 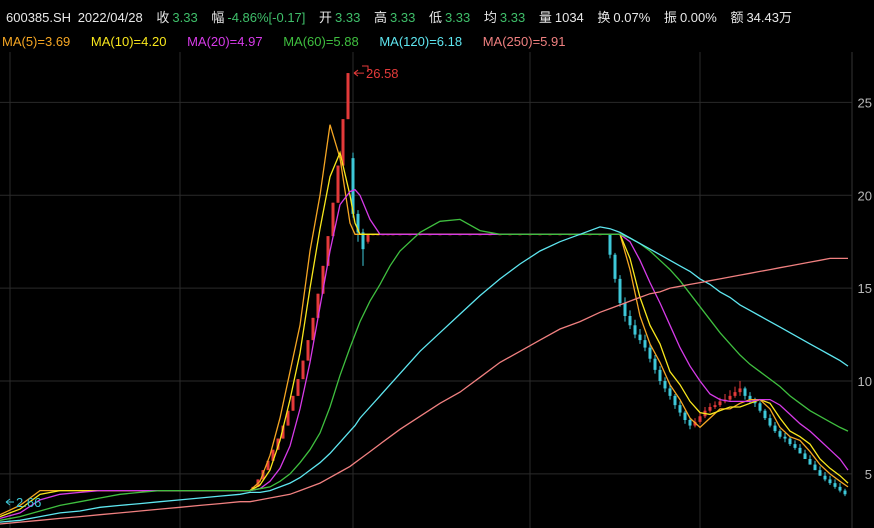 What do you see at coordinates (865, 102) in the screenshot?
I see `y-tick-label-4: 25` at bounding box center [865, 102].